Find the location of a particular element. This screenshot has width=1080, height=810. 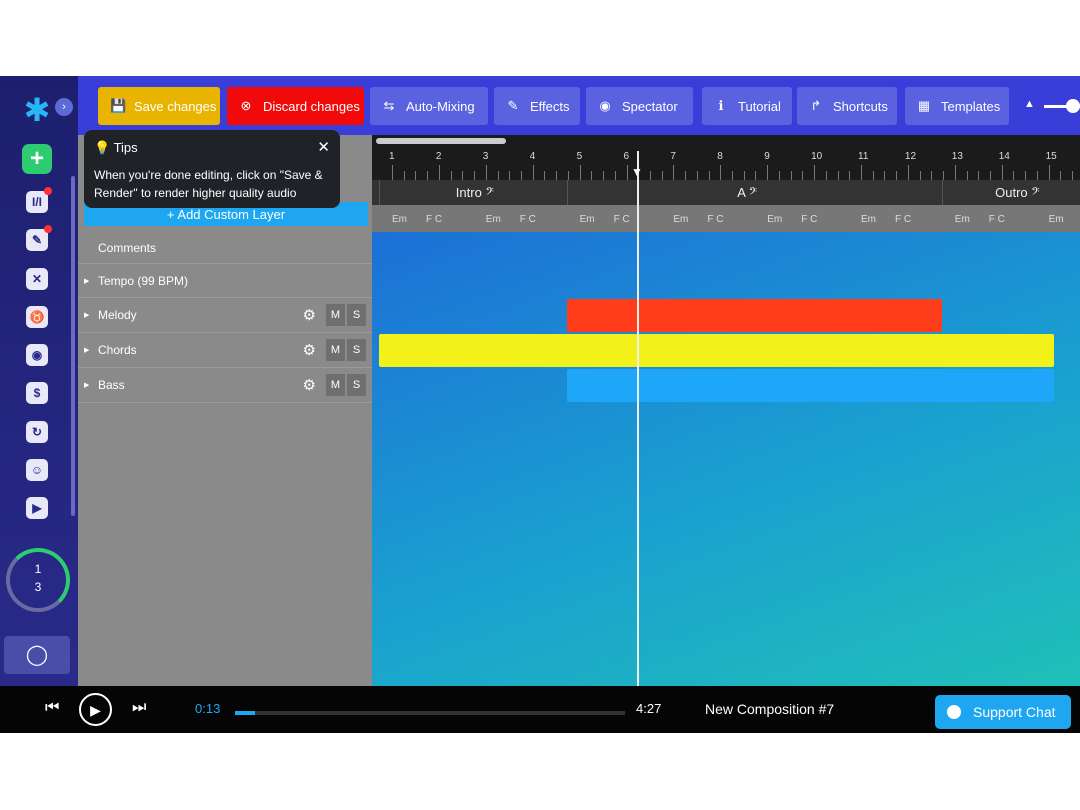

previous-icon: ⏮ is located at coordinates (52, 708).